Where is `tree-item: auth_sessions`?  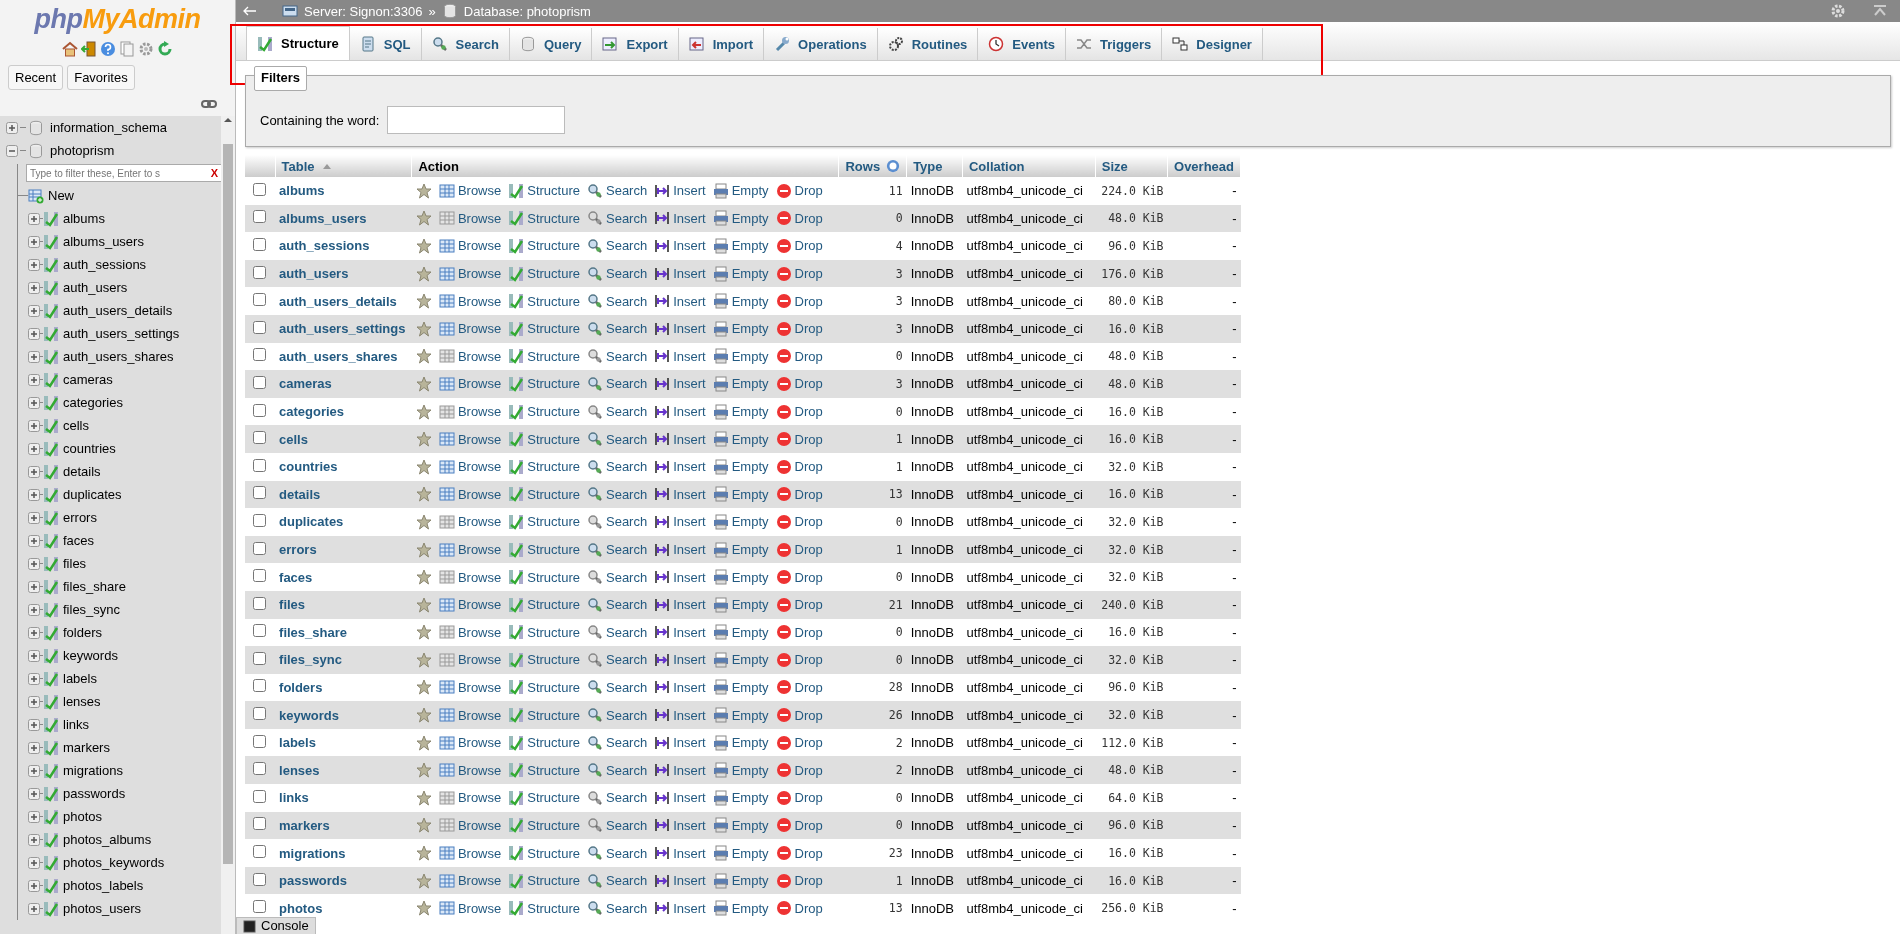 tree-item: auth_sessions is located at coordinates (105, 264).